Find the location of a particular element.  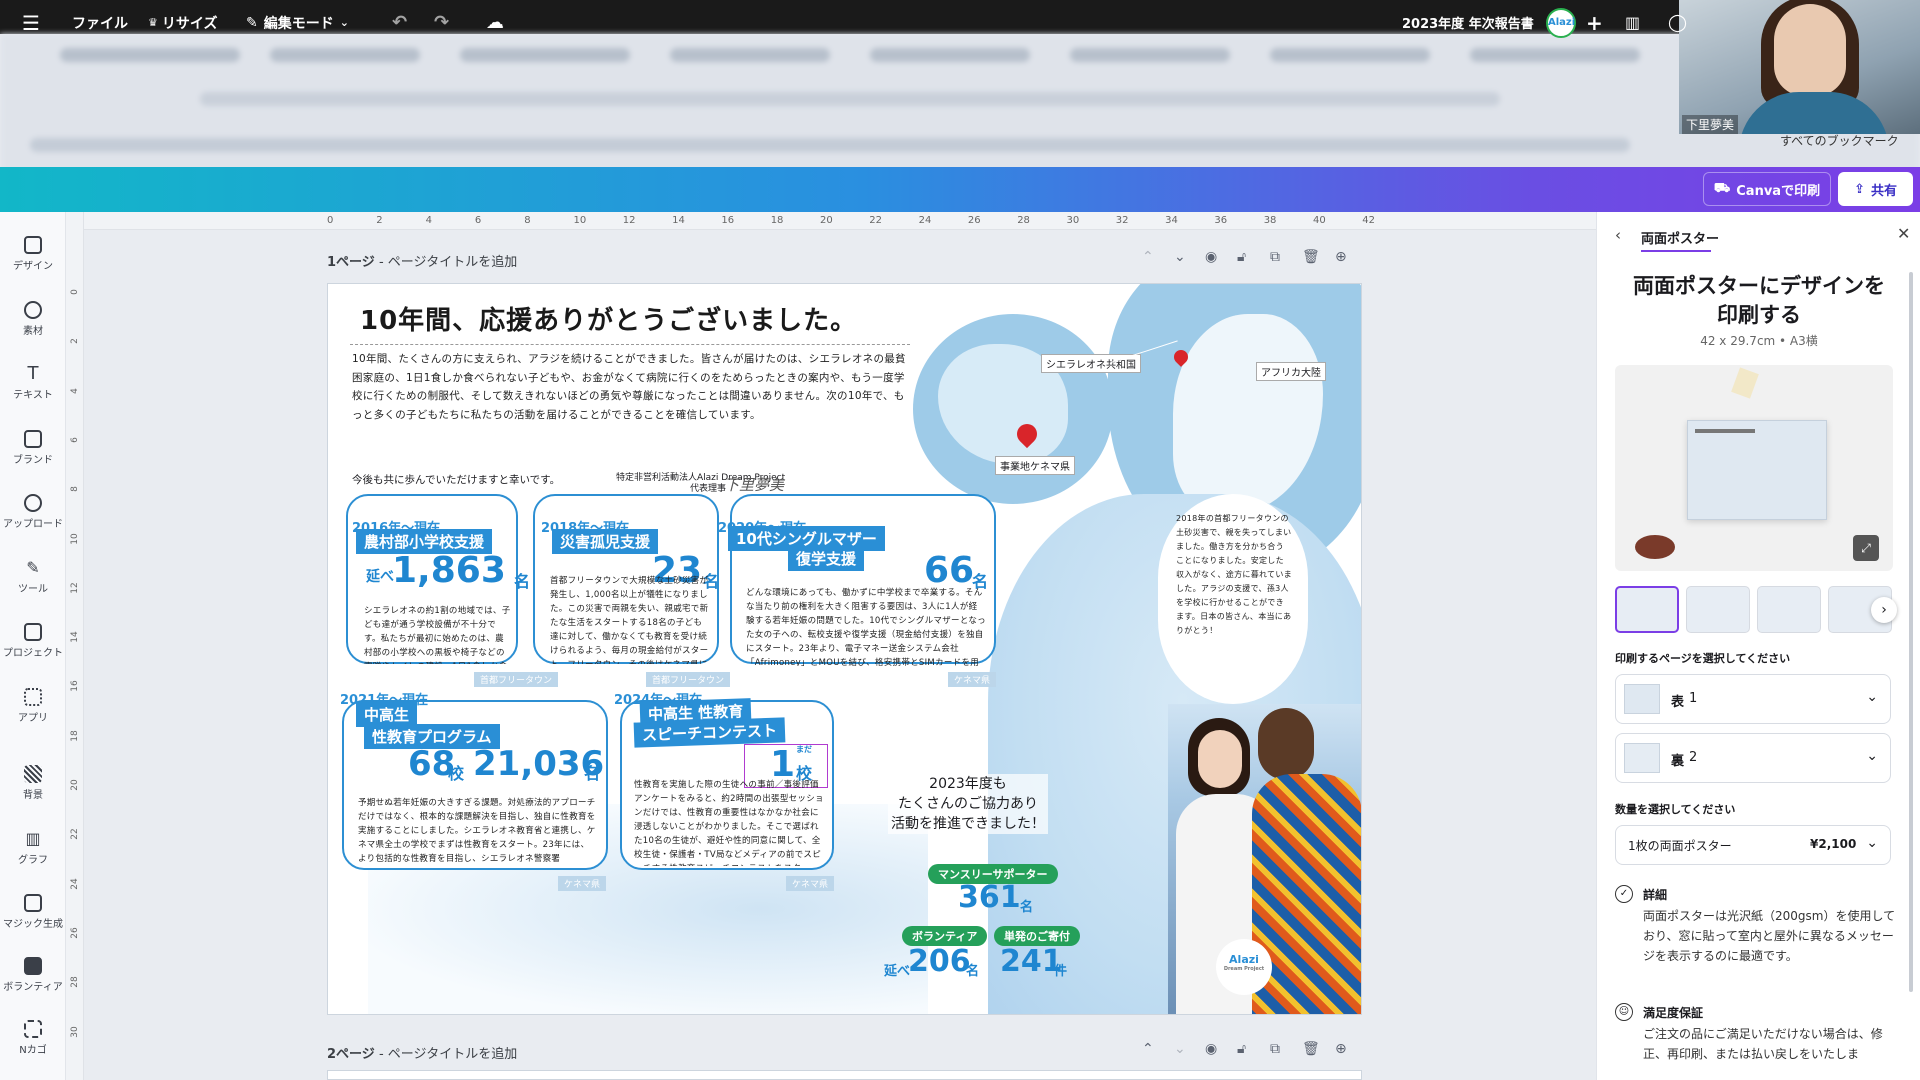

panel-scrollbar is located at coordinates (1911, 632).